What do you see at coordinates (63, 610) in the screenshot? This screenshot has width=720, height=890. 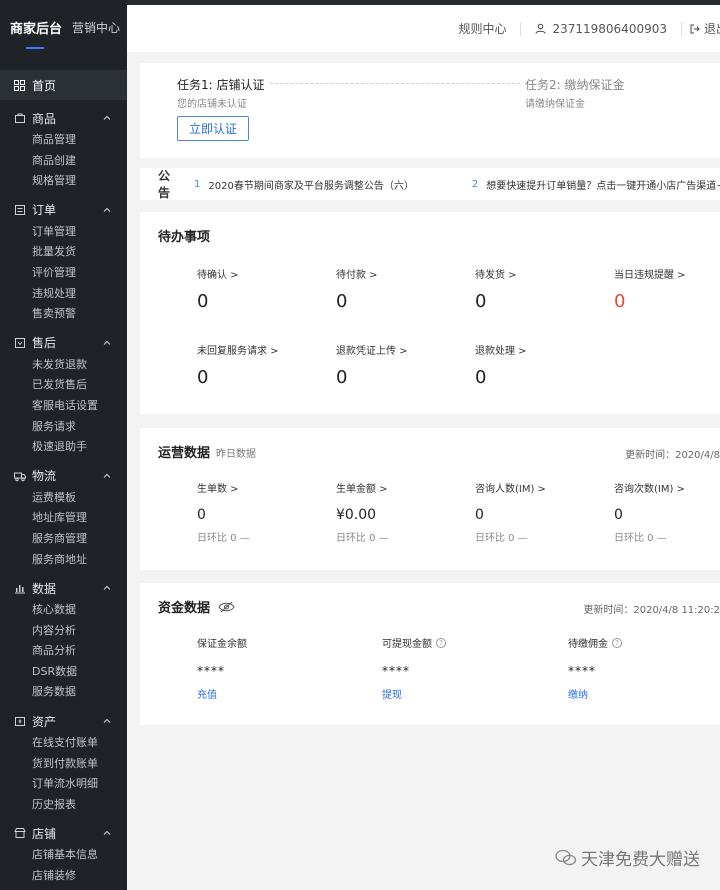 I see `sidebar-item-core-data: 核心数据` at bounding box center [63, 610].